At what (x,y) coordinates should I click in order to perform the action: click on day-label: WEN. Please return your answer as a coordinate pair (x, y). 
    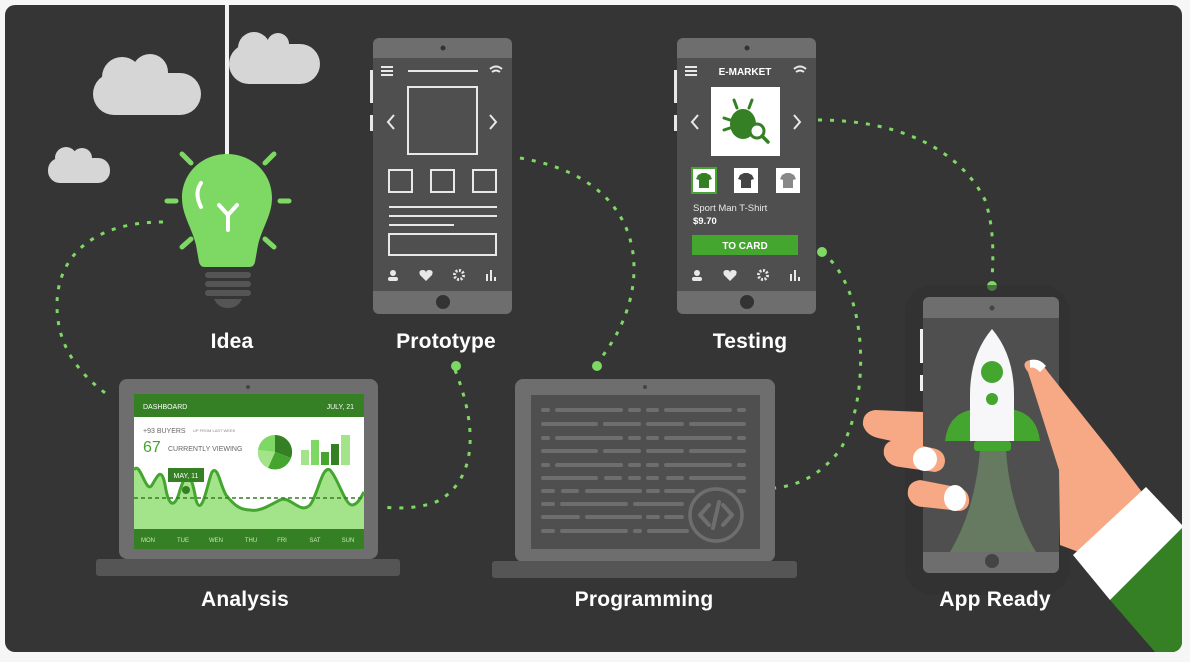
    Looking at the image, I should click on (216, 541).